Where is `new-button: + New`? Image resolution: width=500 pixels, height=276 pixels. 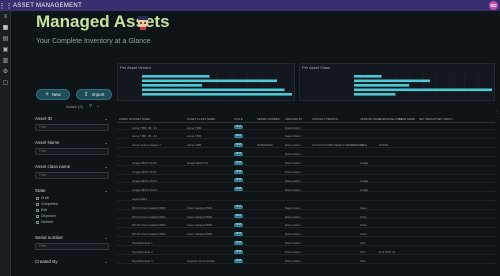 new-button: + New is located at coordinates (53, 94).